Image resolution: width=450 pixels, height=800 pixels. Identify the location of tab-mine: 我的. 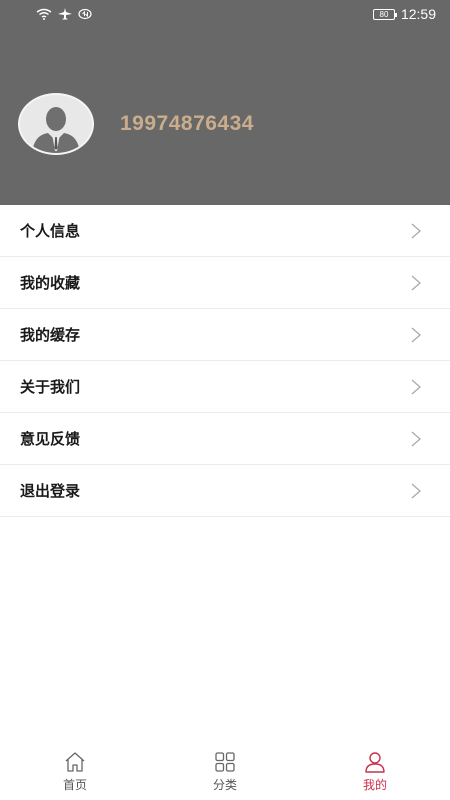
(375, 773).